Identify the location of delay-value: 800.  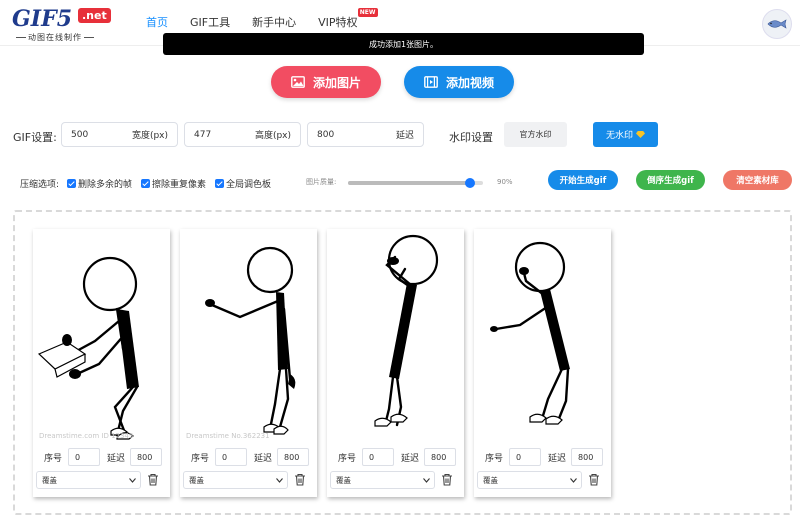
(326, 134).